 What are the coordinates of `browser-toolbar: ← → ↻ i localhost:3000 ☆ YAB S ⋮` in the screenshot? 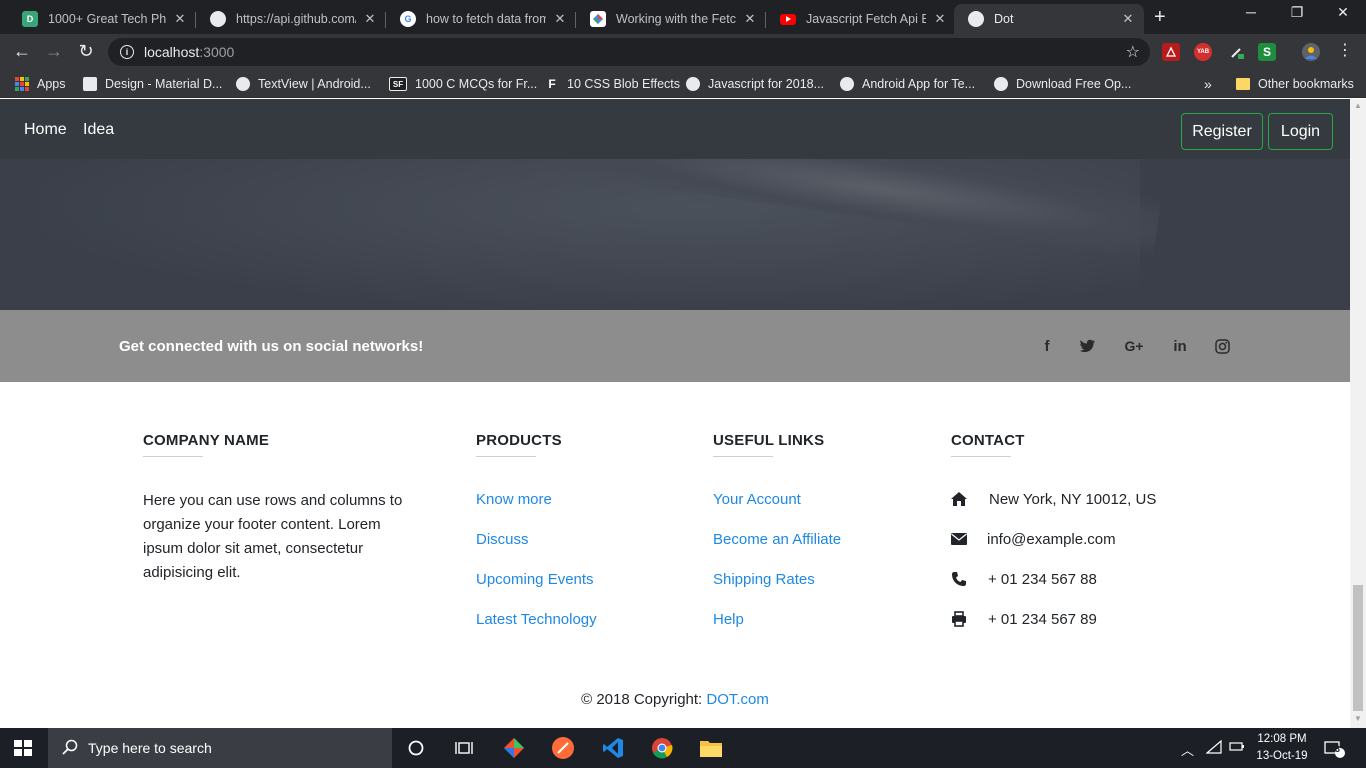 It's located at (683, 52).